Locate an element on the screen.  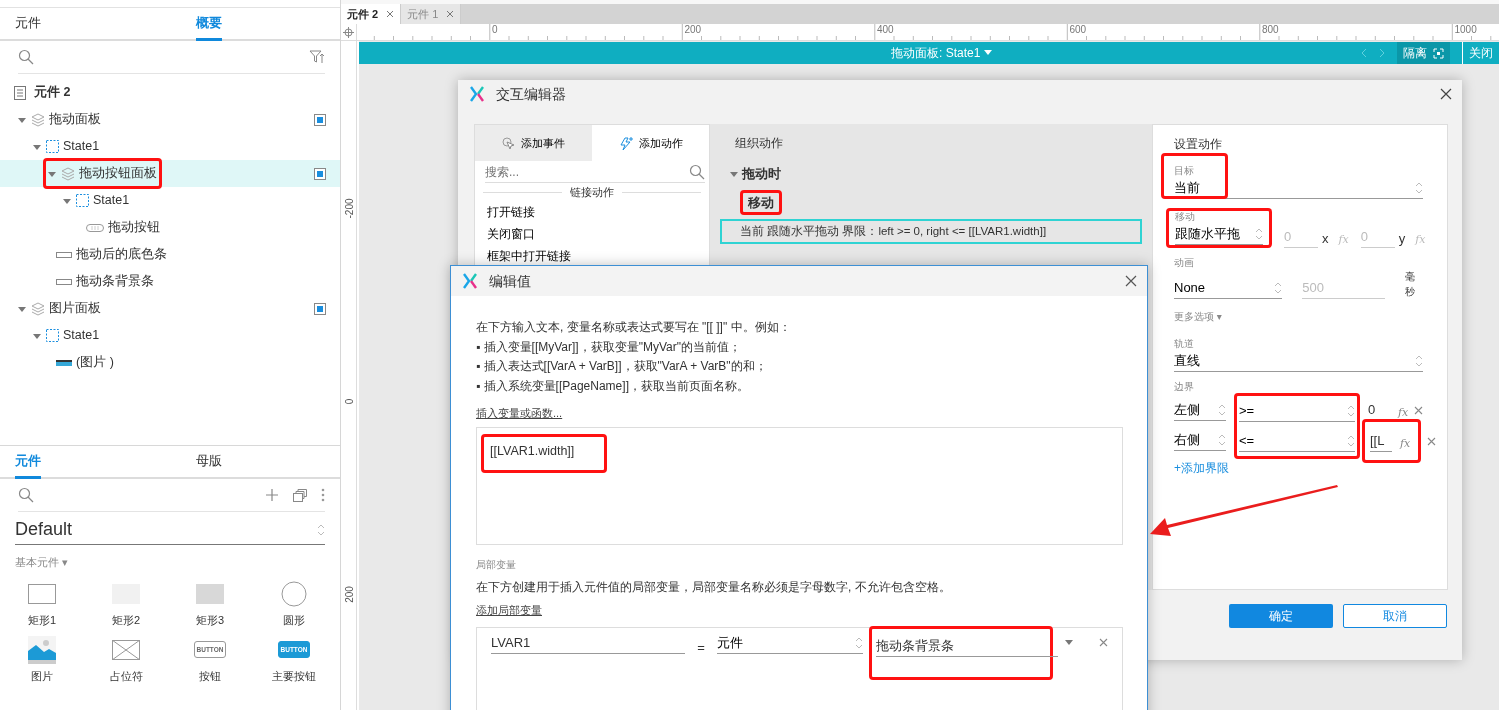
input-field: LVAR1 is located at coordinates (588, 643).